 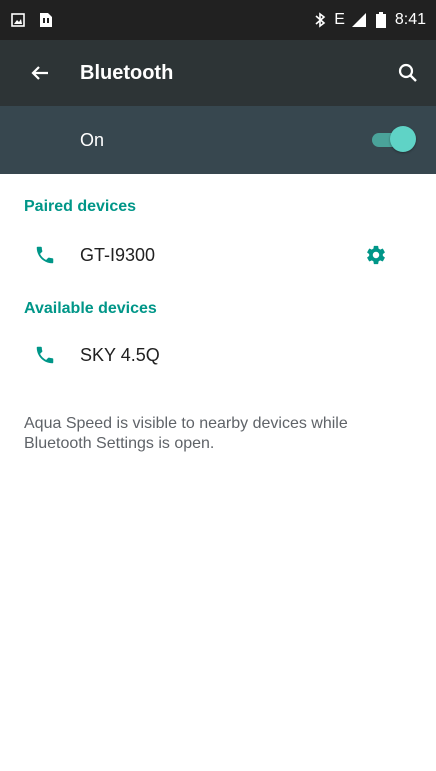 I want to click on bluetooth-toggle-row: On, so click(x=218, y=140).